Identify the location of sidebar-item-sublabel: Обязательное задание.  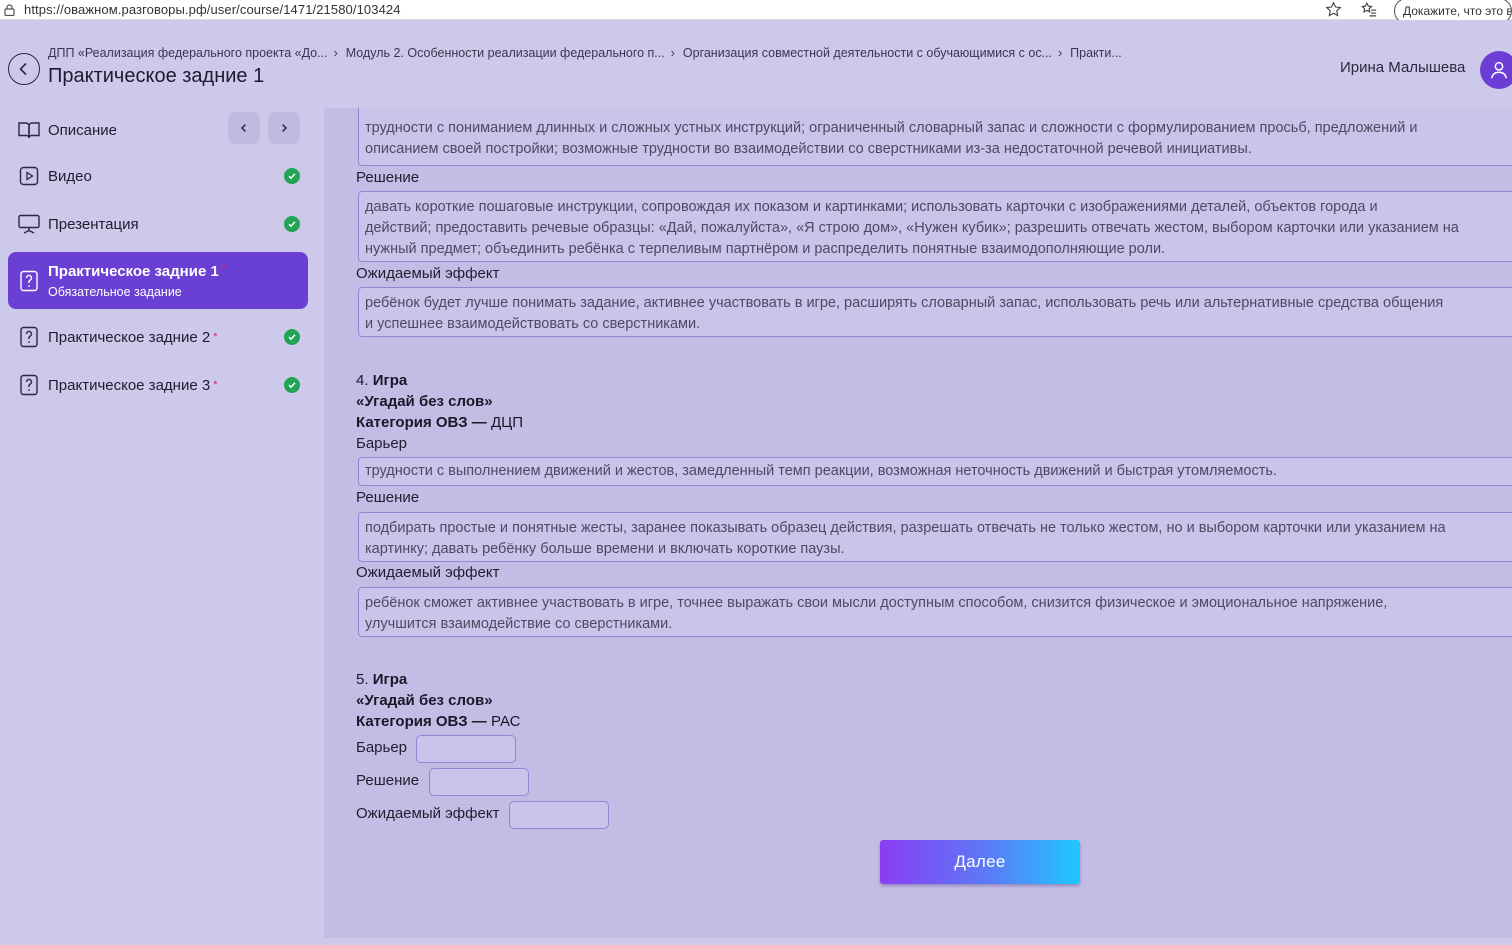
(115, 291).